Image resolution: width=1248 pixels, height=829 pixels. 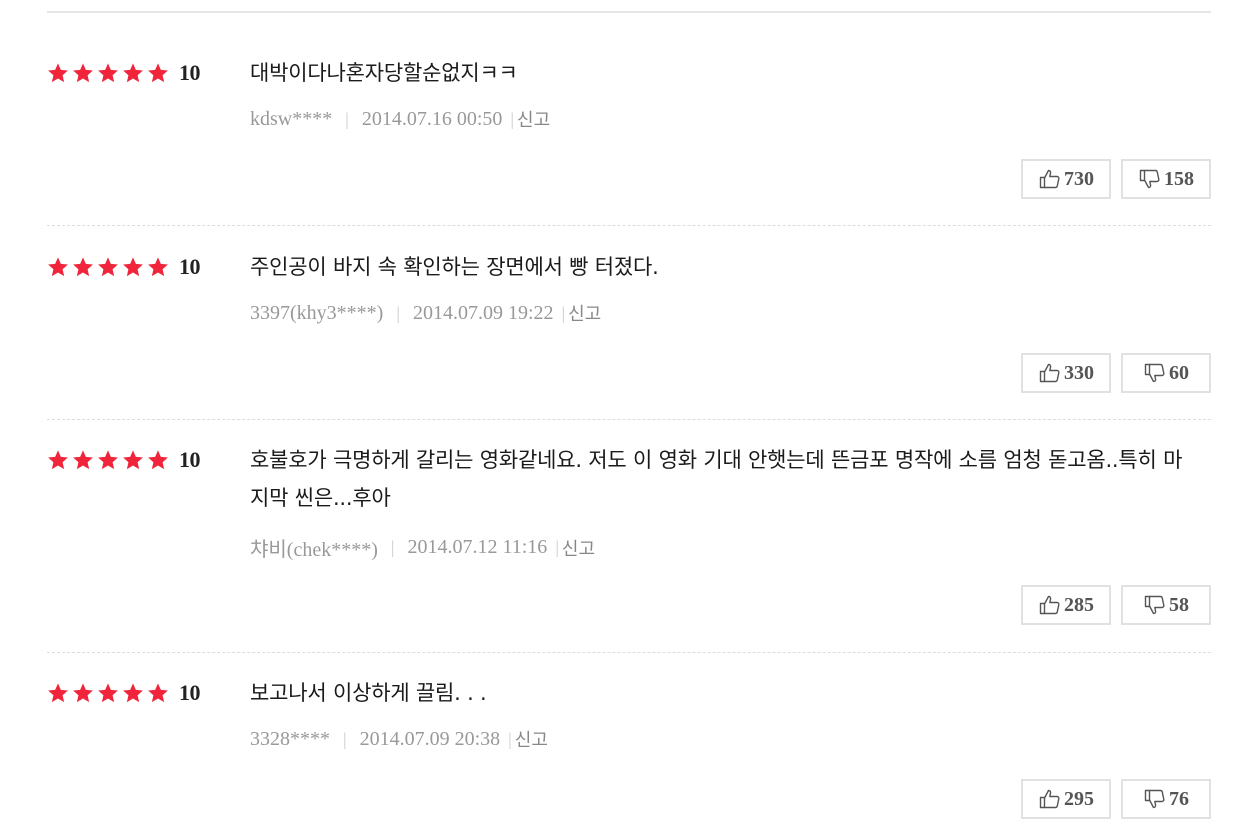 What do you see at coordinates (1179, 372) in the screenshot?
I see `dislike-count: 60` at bounding box center [1179, 372].